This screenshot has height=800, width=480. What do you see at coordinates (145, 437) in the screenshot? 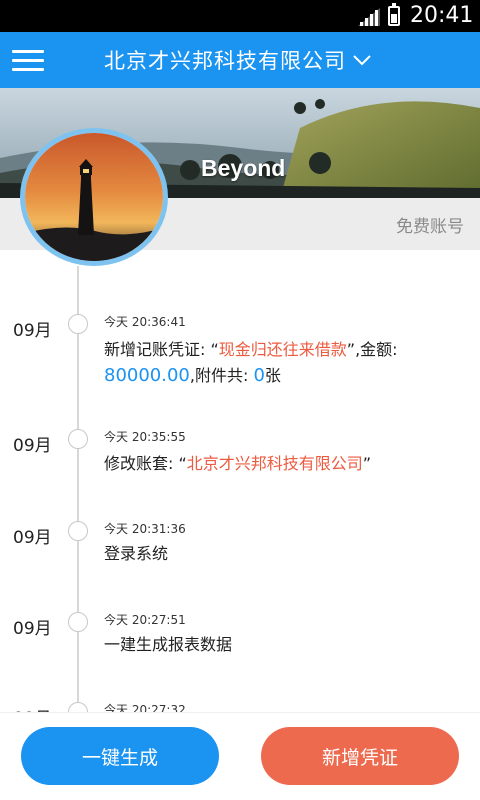
I see `entry-time: 今天 20:35:55` at bounding box center [145, 437].